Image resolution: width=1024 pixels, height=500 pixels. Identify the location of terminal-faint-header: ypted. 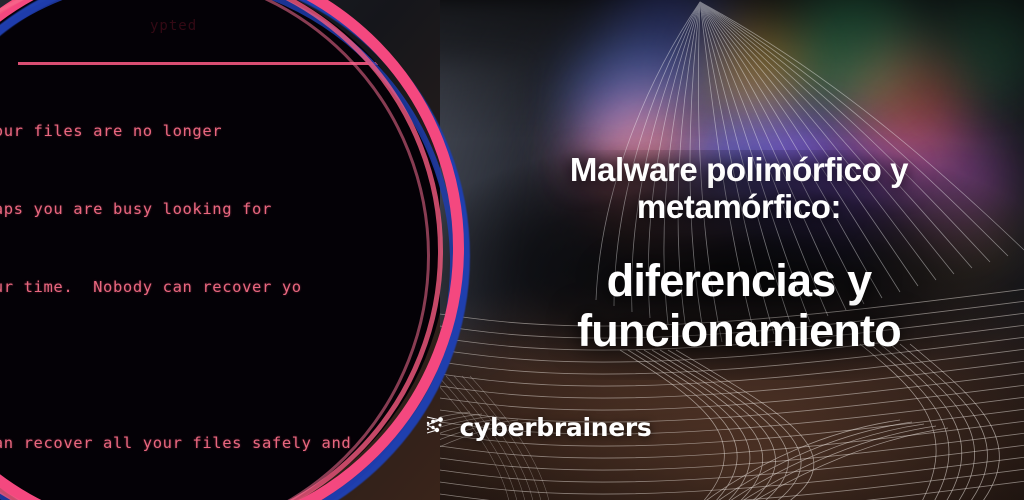
(174, 26).